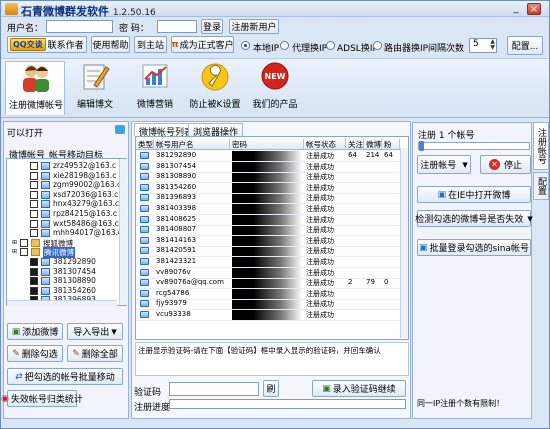 The image size is (550, 429). What do you see at coordinates (534, 9) in the screenshot?
I see `close-button: ×` at bounding box center [534, 9].